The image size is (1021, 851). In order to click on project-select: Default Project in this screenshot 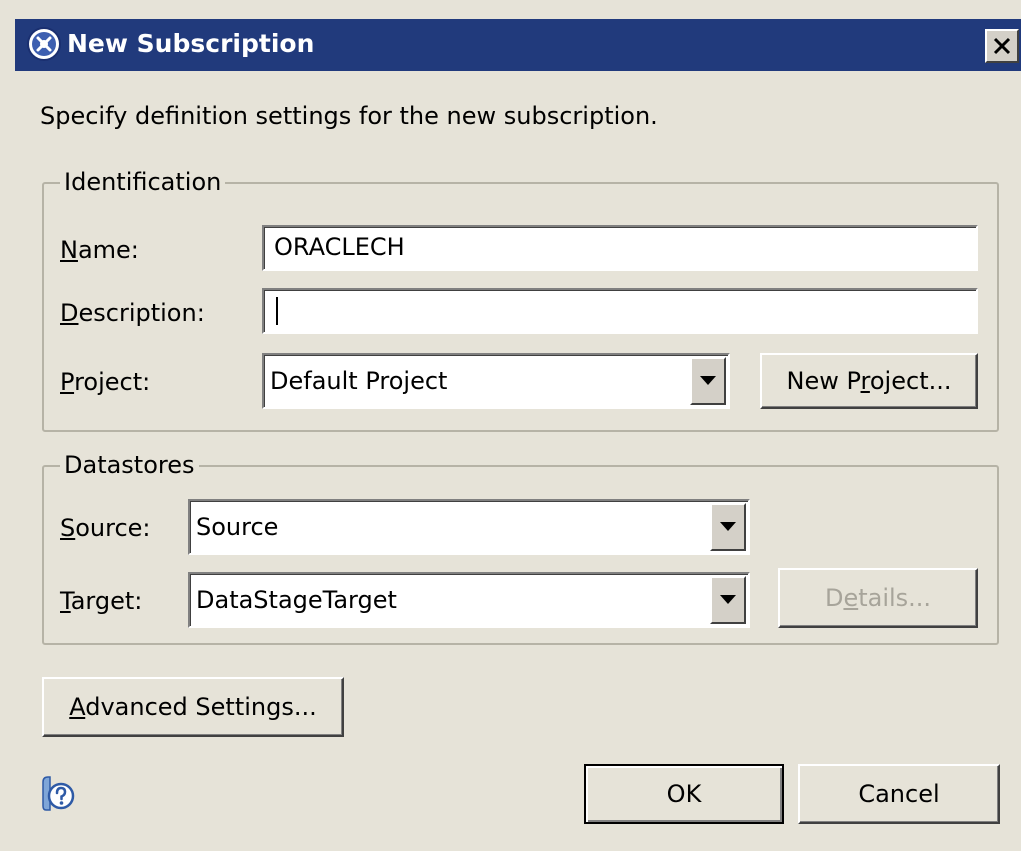, I will do `click(496, 381)`.